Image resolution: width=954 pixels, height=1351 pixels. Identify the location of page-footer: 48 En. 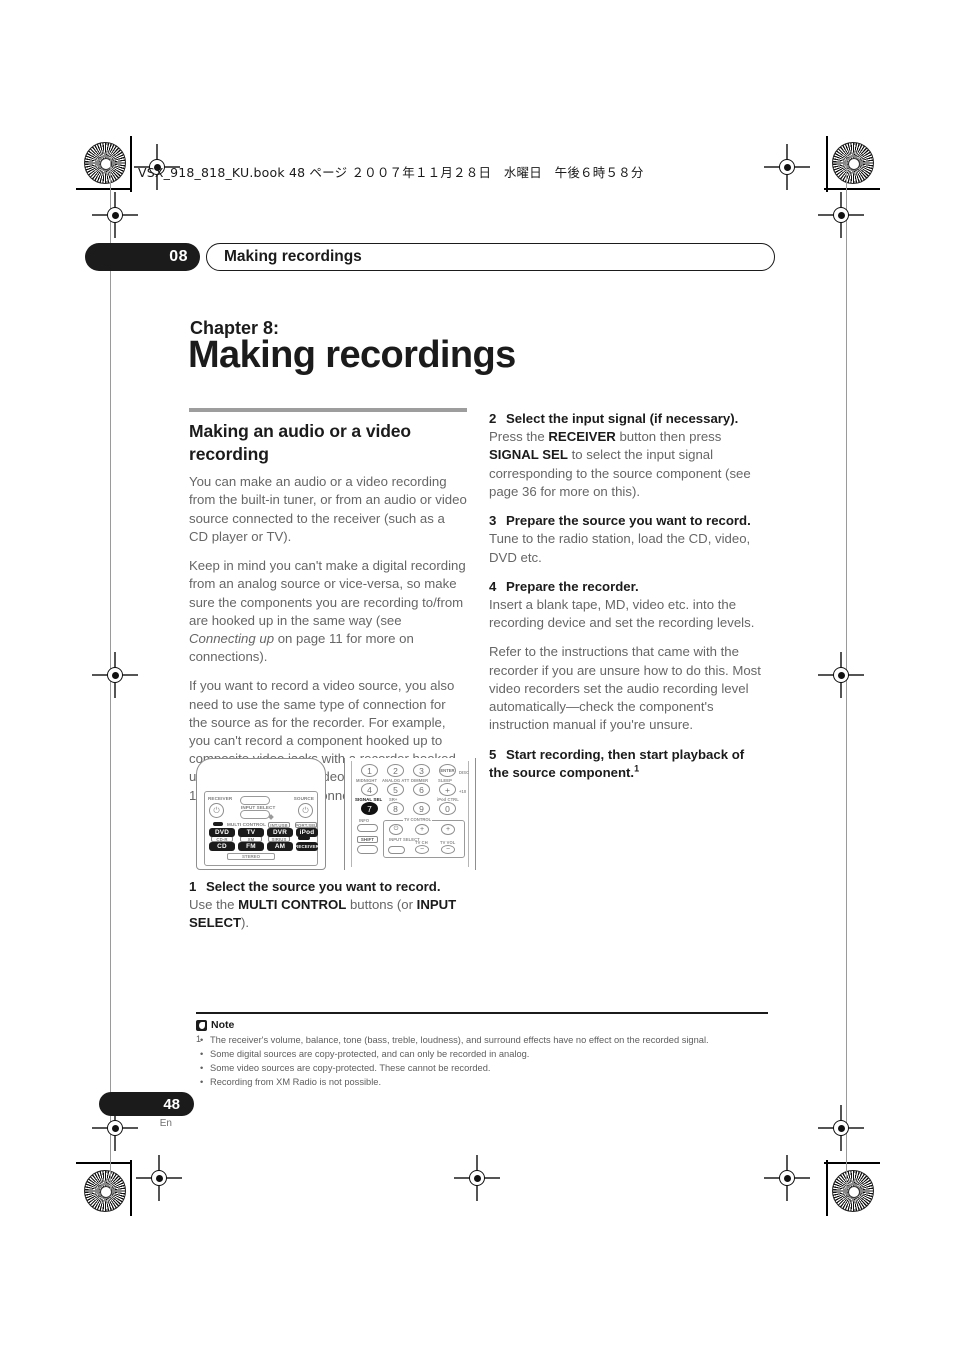
(146, 1110).